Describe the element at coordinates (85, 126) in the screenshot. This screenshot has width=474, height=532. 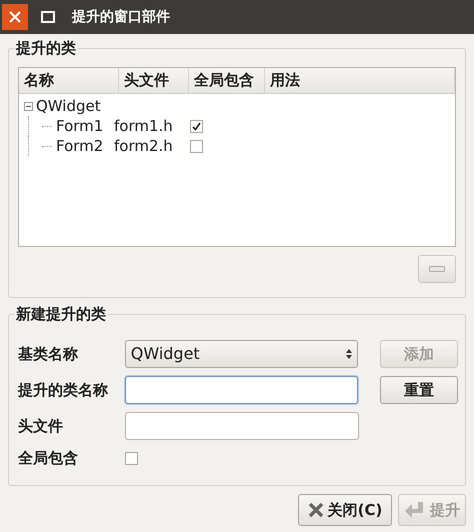
I see `tree-item: Form1` at that location.